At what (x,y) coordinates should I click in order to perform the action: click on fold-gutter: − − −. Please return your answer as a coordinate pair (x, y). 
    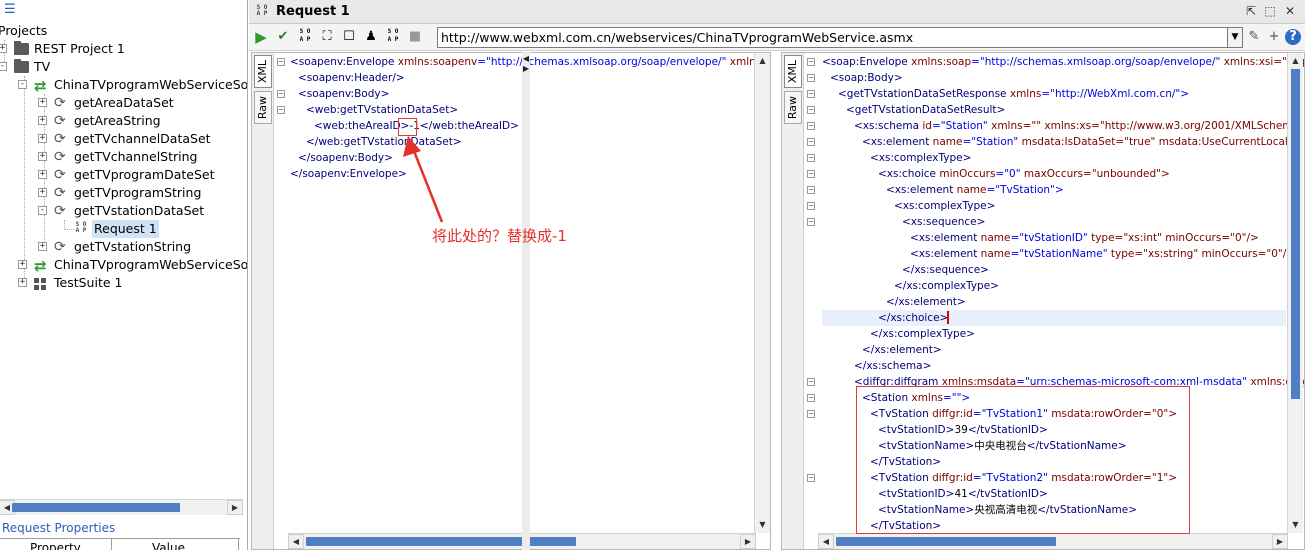
    Looking at the image, I should click on (281, 293).